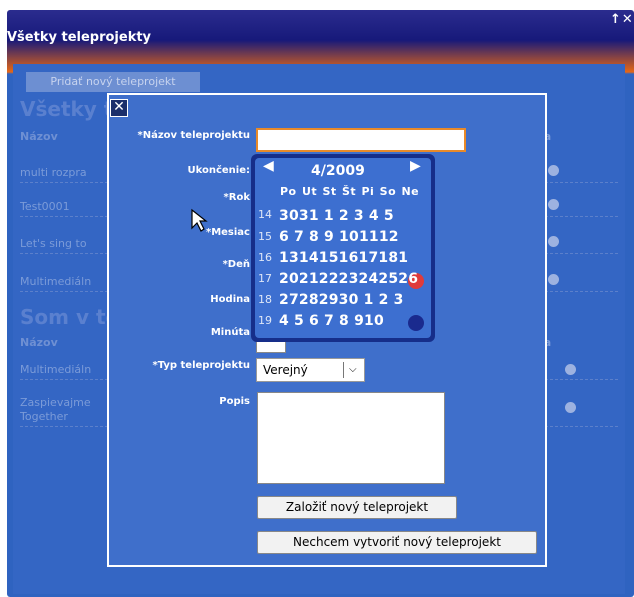  What do you see at coordinates (415, 166) in the screenshot?
I see `next-month-icon: ▶` at bounding box center [415, 166].